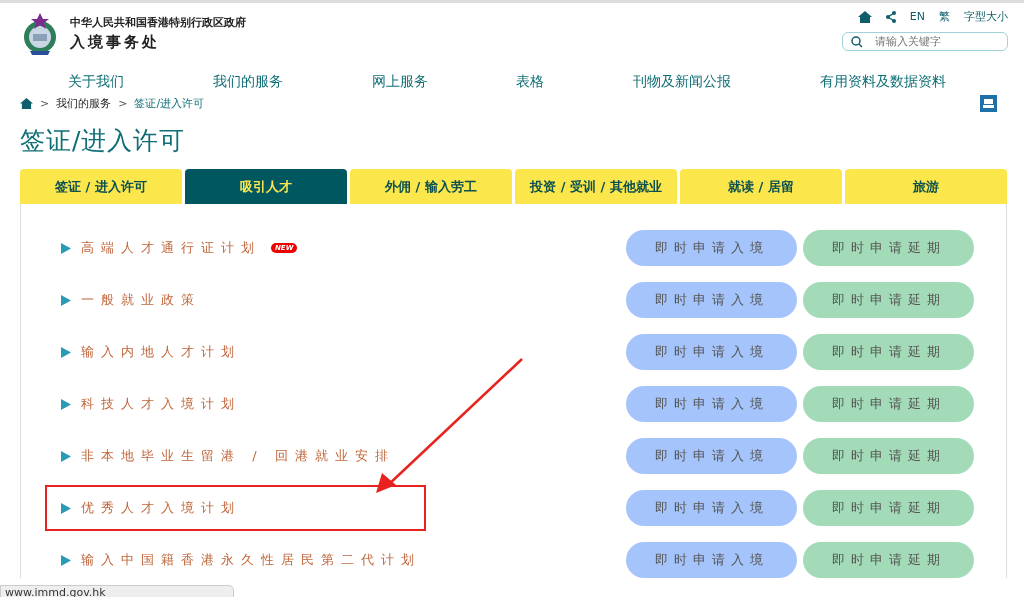  Describe the element at coordinates (161, 404) in the screenshot. I see `scheme-link: 科技人才入境计划` at that location.